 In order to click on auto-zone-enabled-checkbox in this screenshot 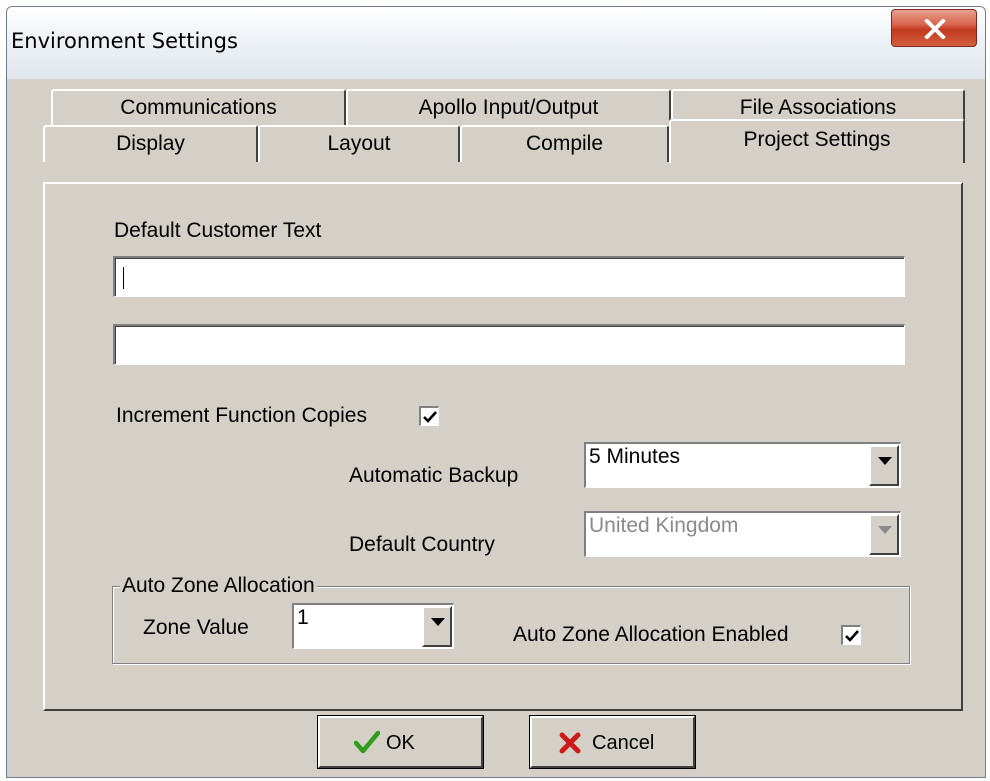, I will do `click(851, 635)`.